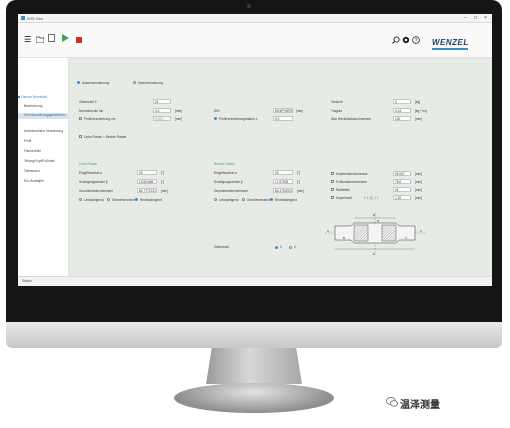 The image size is (510, 428). I want to click on left-flank-title: Linke Flanke, so click(88, 164).